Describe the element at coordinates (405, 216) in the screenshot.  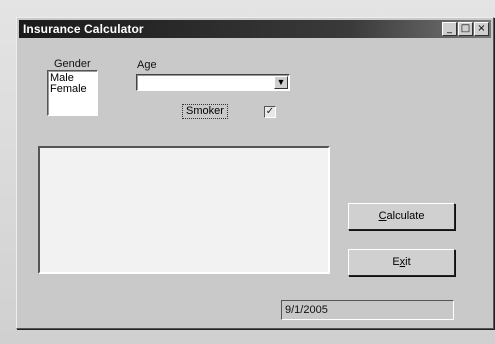
I see `calculate-label-rest: alculate` at that location.